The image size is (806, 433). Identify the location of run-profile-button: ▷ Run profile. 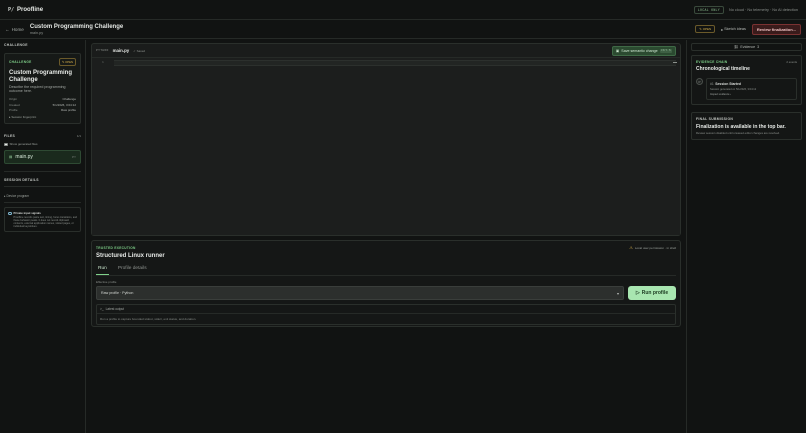
(652, 293).